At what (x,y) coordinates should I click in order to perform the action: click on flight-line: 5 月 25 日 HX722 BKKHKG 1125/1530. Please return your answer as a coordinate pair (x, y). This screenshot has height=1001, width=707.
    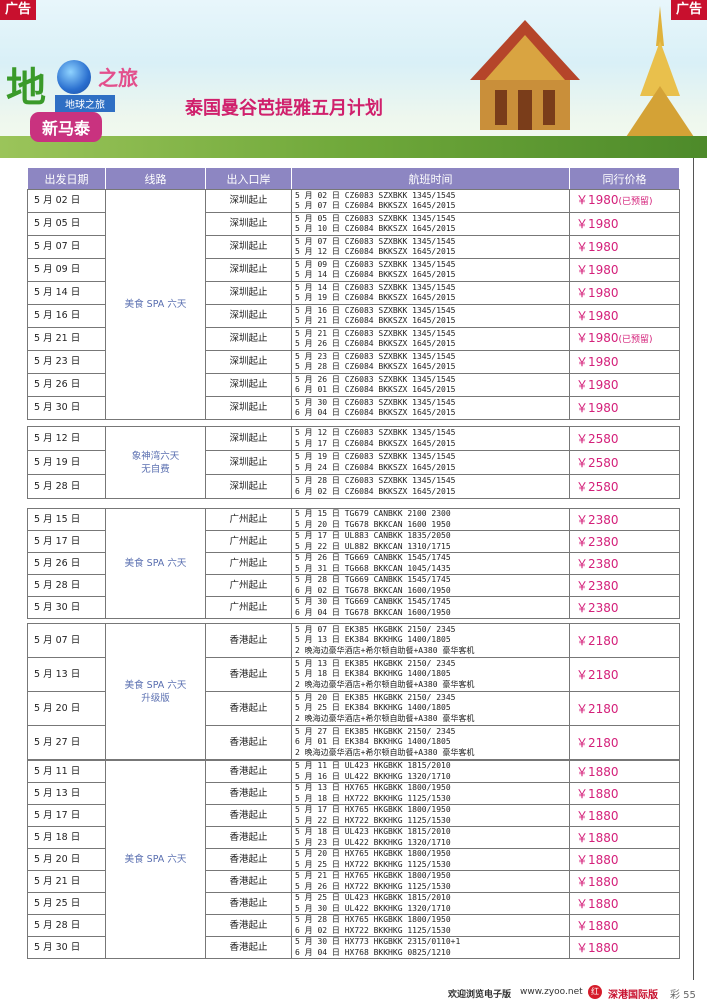
    Looking at the image, I should click on (373, 864).